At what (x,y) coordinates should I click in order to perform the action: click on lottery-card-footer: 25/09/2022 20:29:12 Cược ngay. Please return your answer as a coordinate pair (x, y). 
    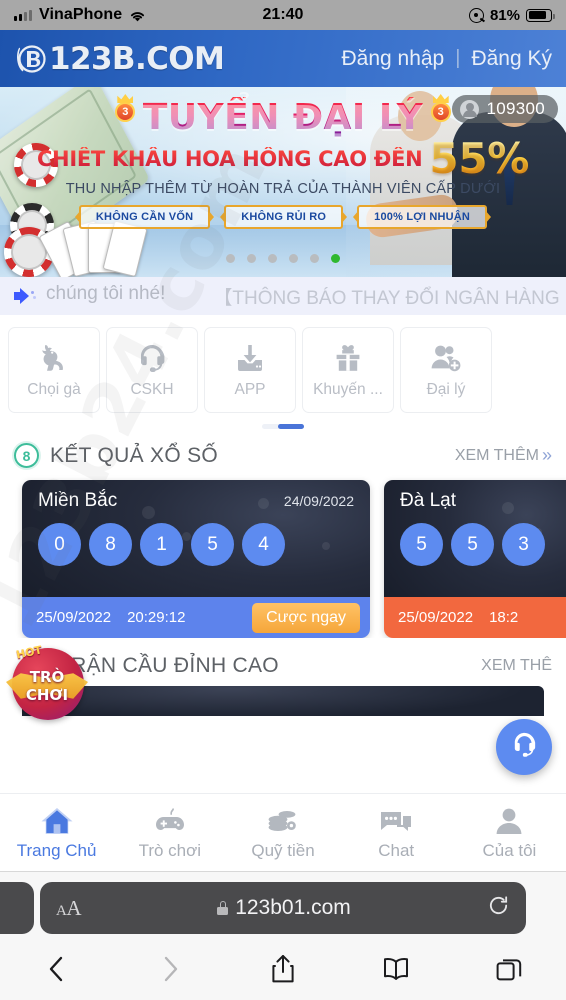
    Looking at the image, I should click on (196, 617).